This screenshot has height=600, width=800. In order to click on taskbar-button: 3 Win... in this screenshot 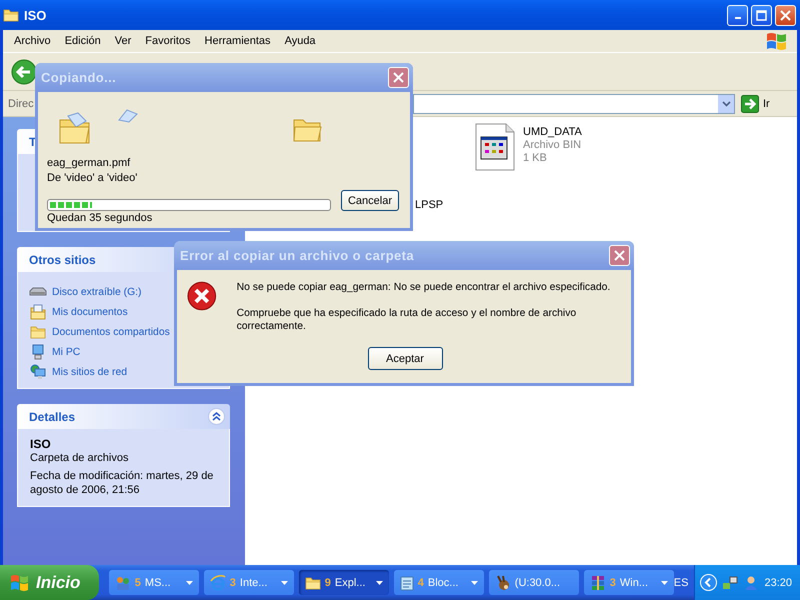, I will do `click(629, 582)`.